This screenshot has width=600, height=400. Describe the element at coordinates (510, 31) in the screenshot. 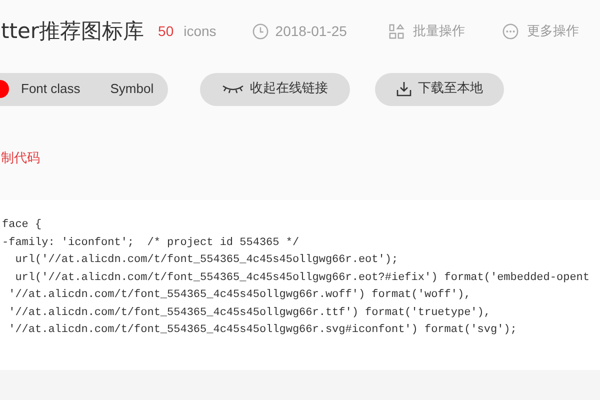

I see `more-icon` at that location.